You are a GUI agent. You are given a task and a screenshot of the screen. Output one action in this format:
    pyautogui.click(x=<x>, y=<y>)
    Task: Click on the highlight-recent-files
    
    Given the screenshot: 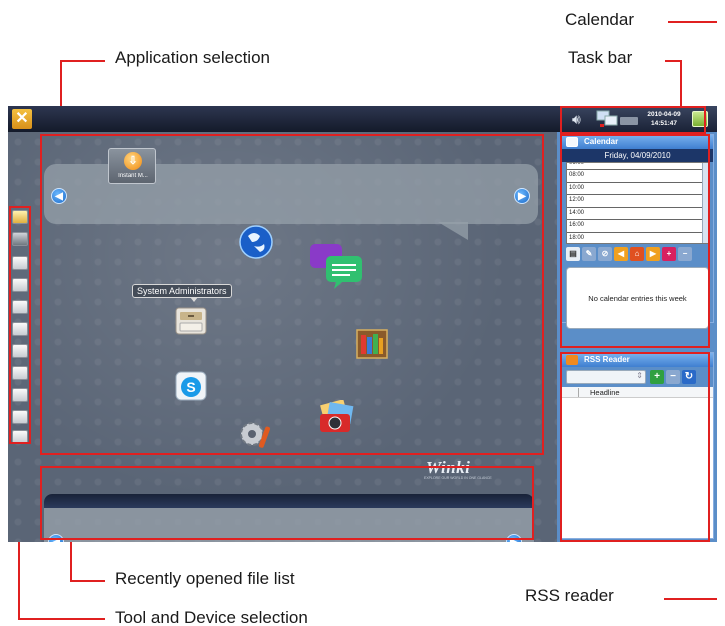 What is the action you would take?
    pyautogui.click(x=287, y=503)
    